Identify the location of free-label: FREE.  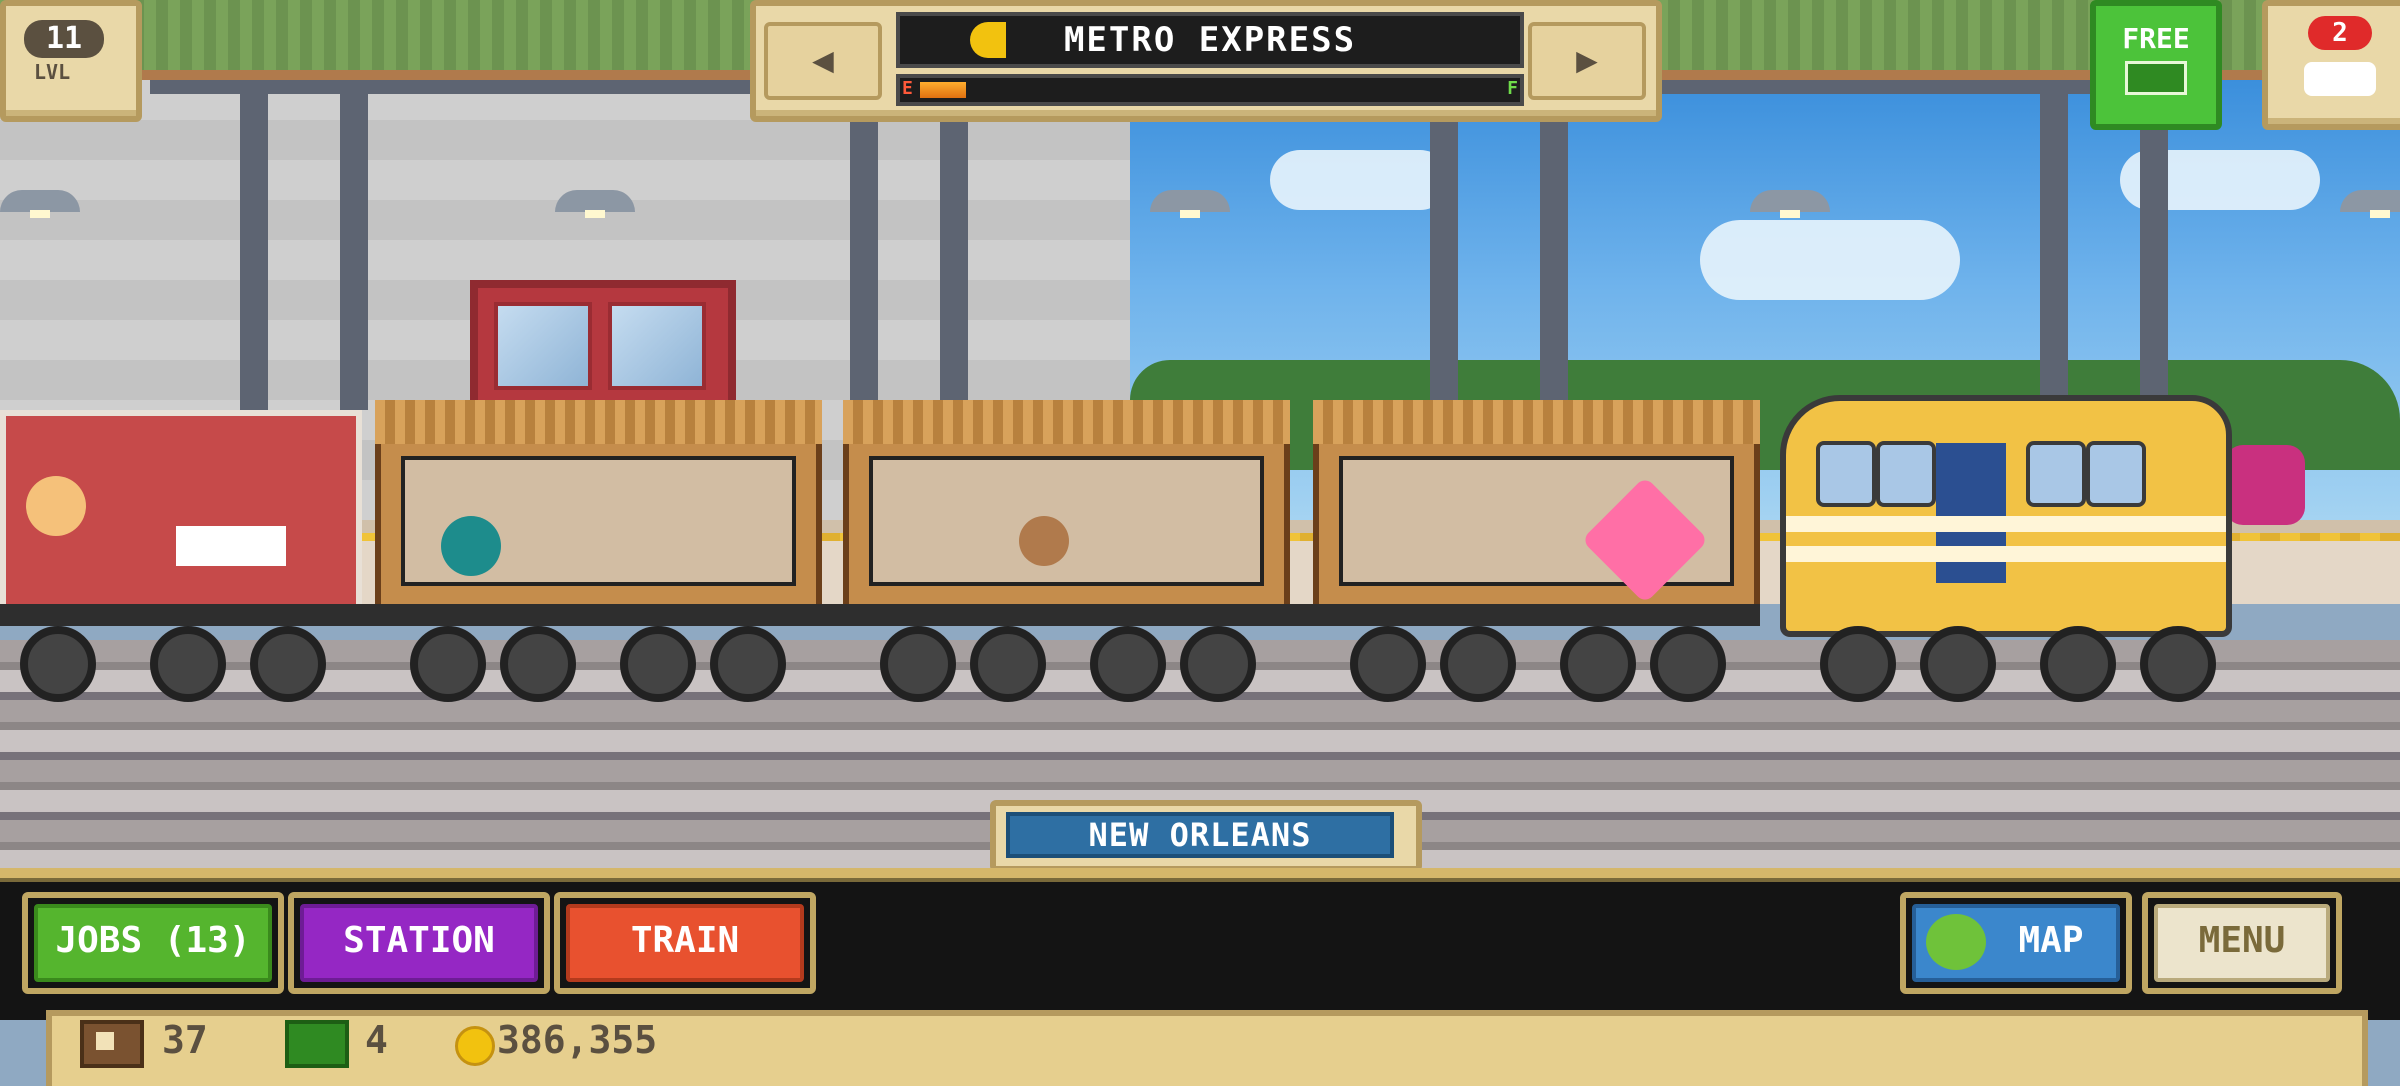
(2156, 38).